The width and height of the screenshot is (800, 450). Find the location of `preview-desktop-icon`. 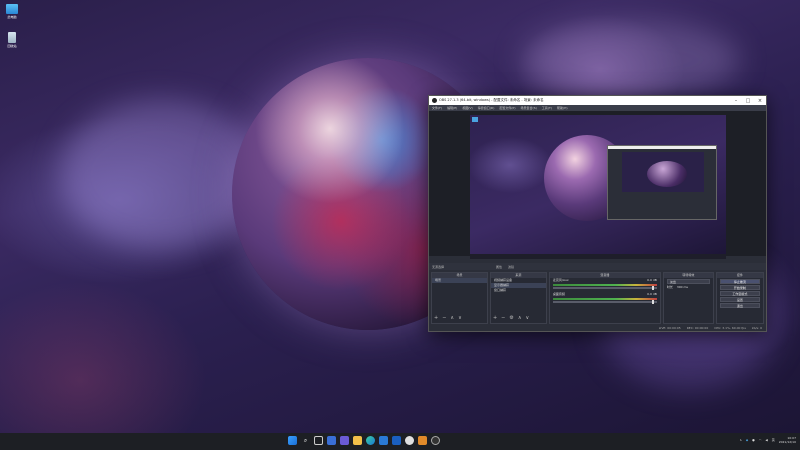

preview-desktop-icon is located at coordinates (475, 119).